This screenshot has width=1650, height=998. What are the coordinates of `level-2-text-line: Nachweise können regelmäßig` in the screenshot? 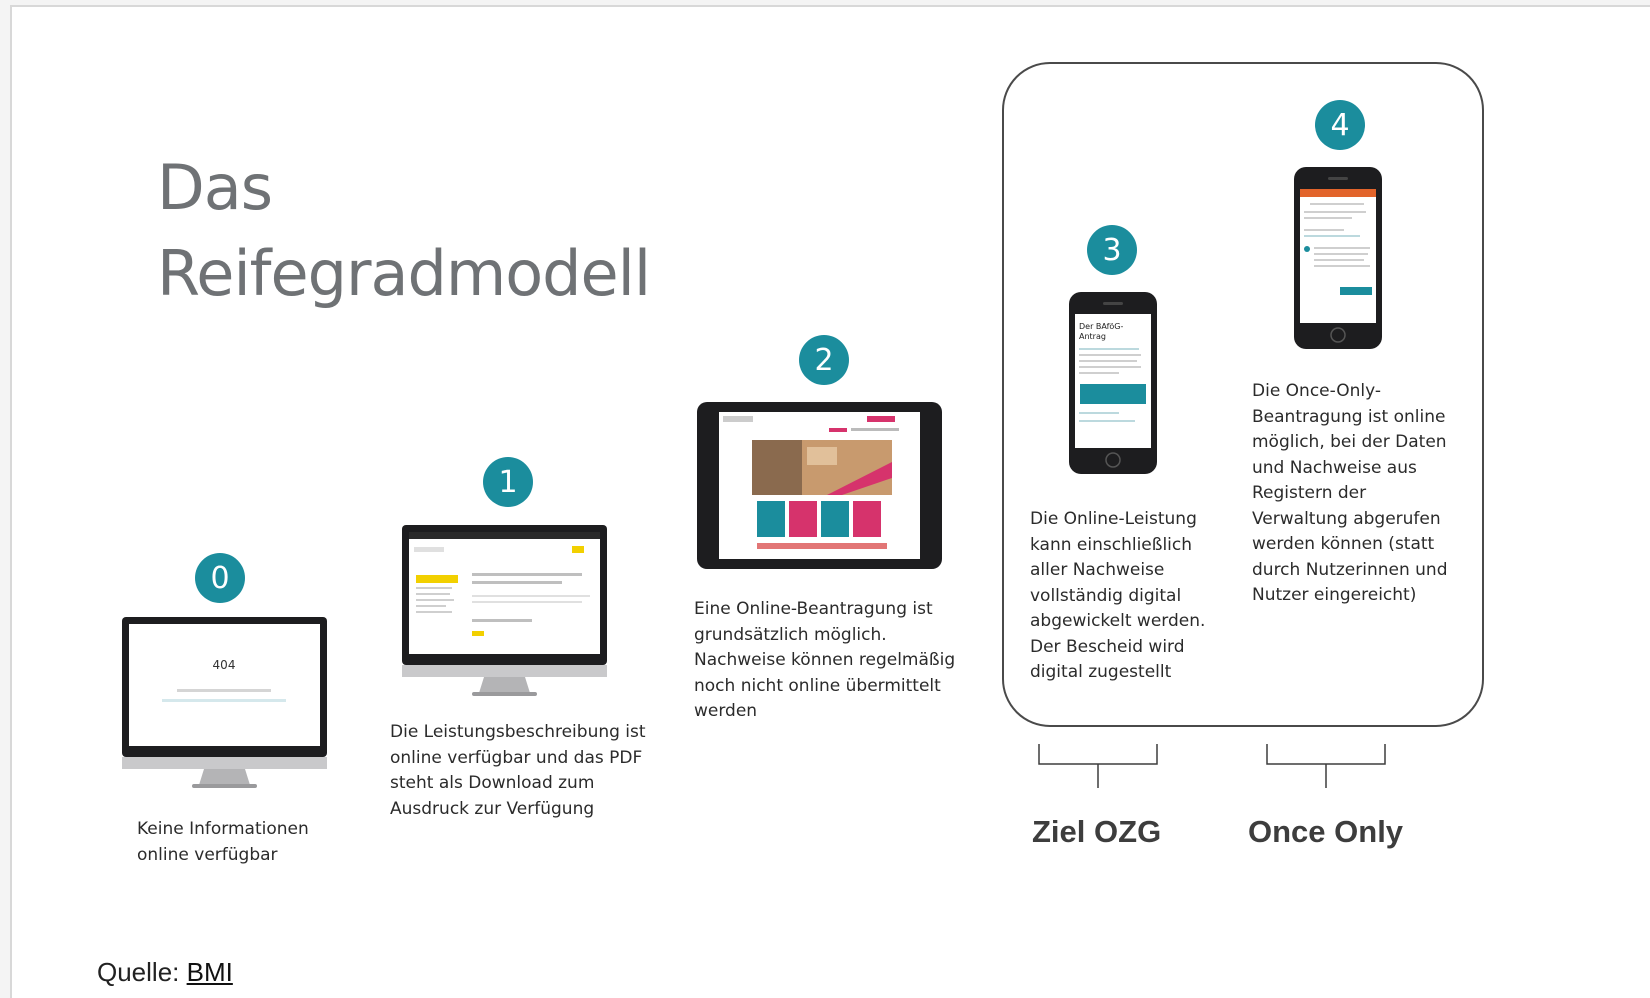 It's located at (825, 660).